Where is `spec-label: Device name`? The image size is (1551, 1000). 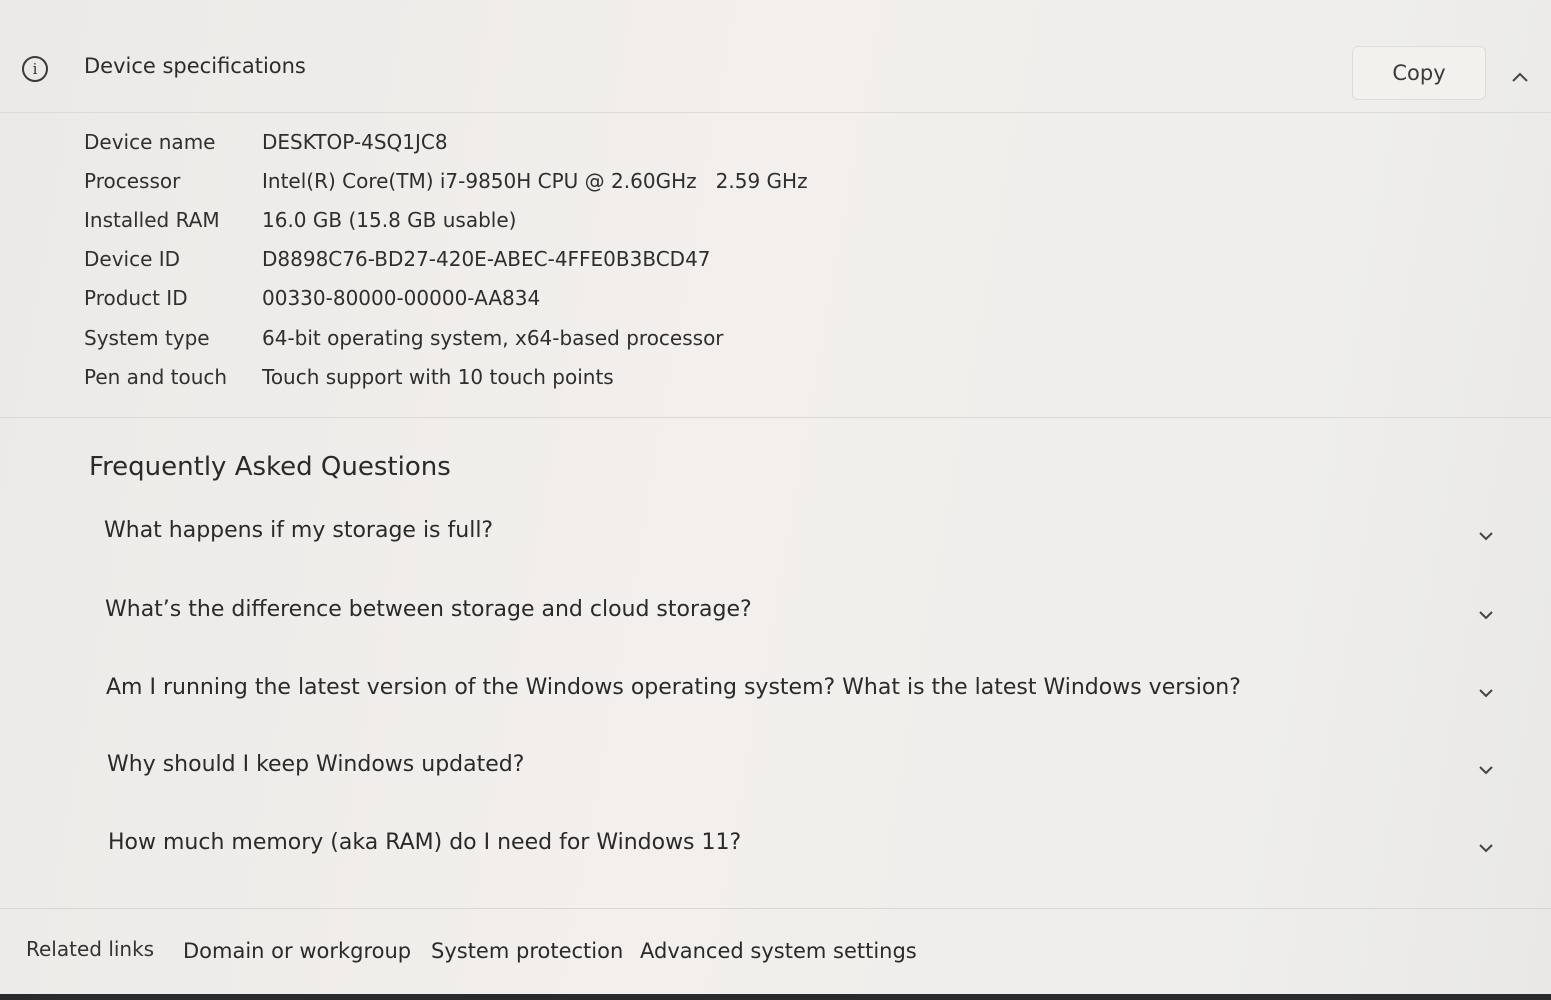 spec-label: Device name is located at coordinates (150, 142).